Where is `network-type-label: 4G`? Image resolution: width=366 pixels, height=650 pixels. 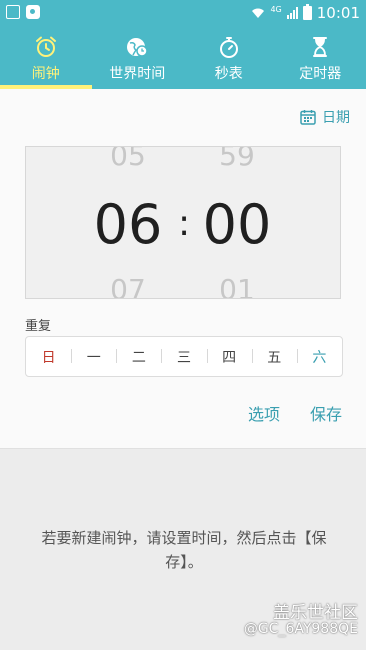
network-type-label: 4G is located at coordinates (276, 9).